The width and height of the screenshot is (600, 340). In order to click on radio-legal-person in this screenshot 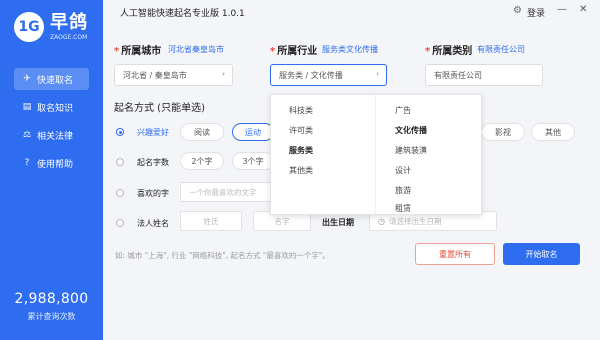, I will do `click(120, 223)`.